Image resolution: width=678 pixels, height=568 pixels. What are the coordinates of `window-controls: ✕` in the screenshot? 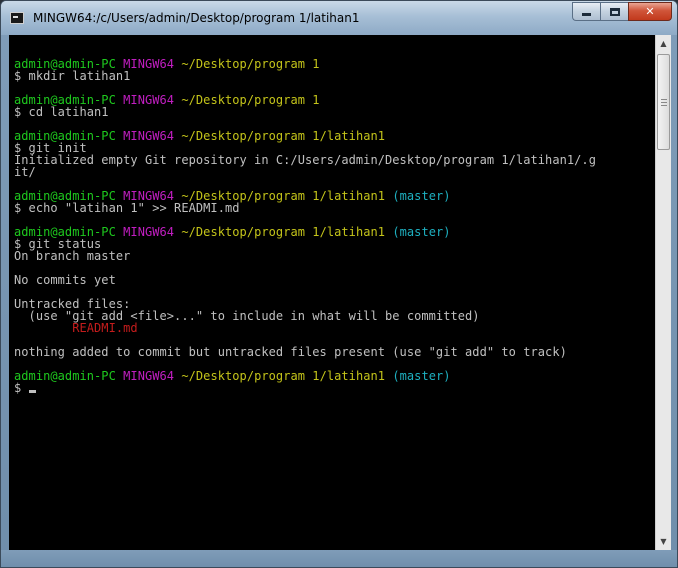 It's located at (622, 12).